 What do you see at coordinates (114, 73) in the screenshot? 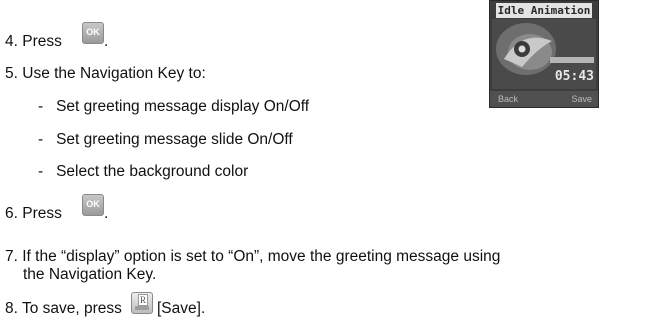
I see `step-text: Use the Navigation Key to:` at bounding box center [114, 73].